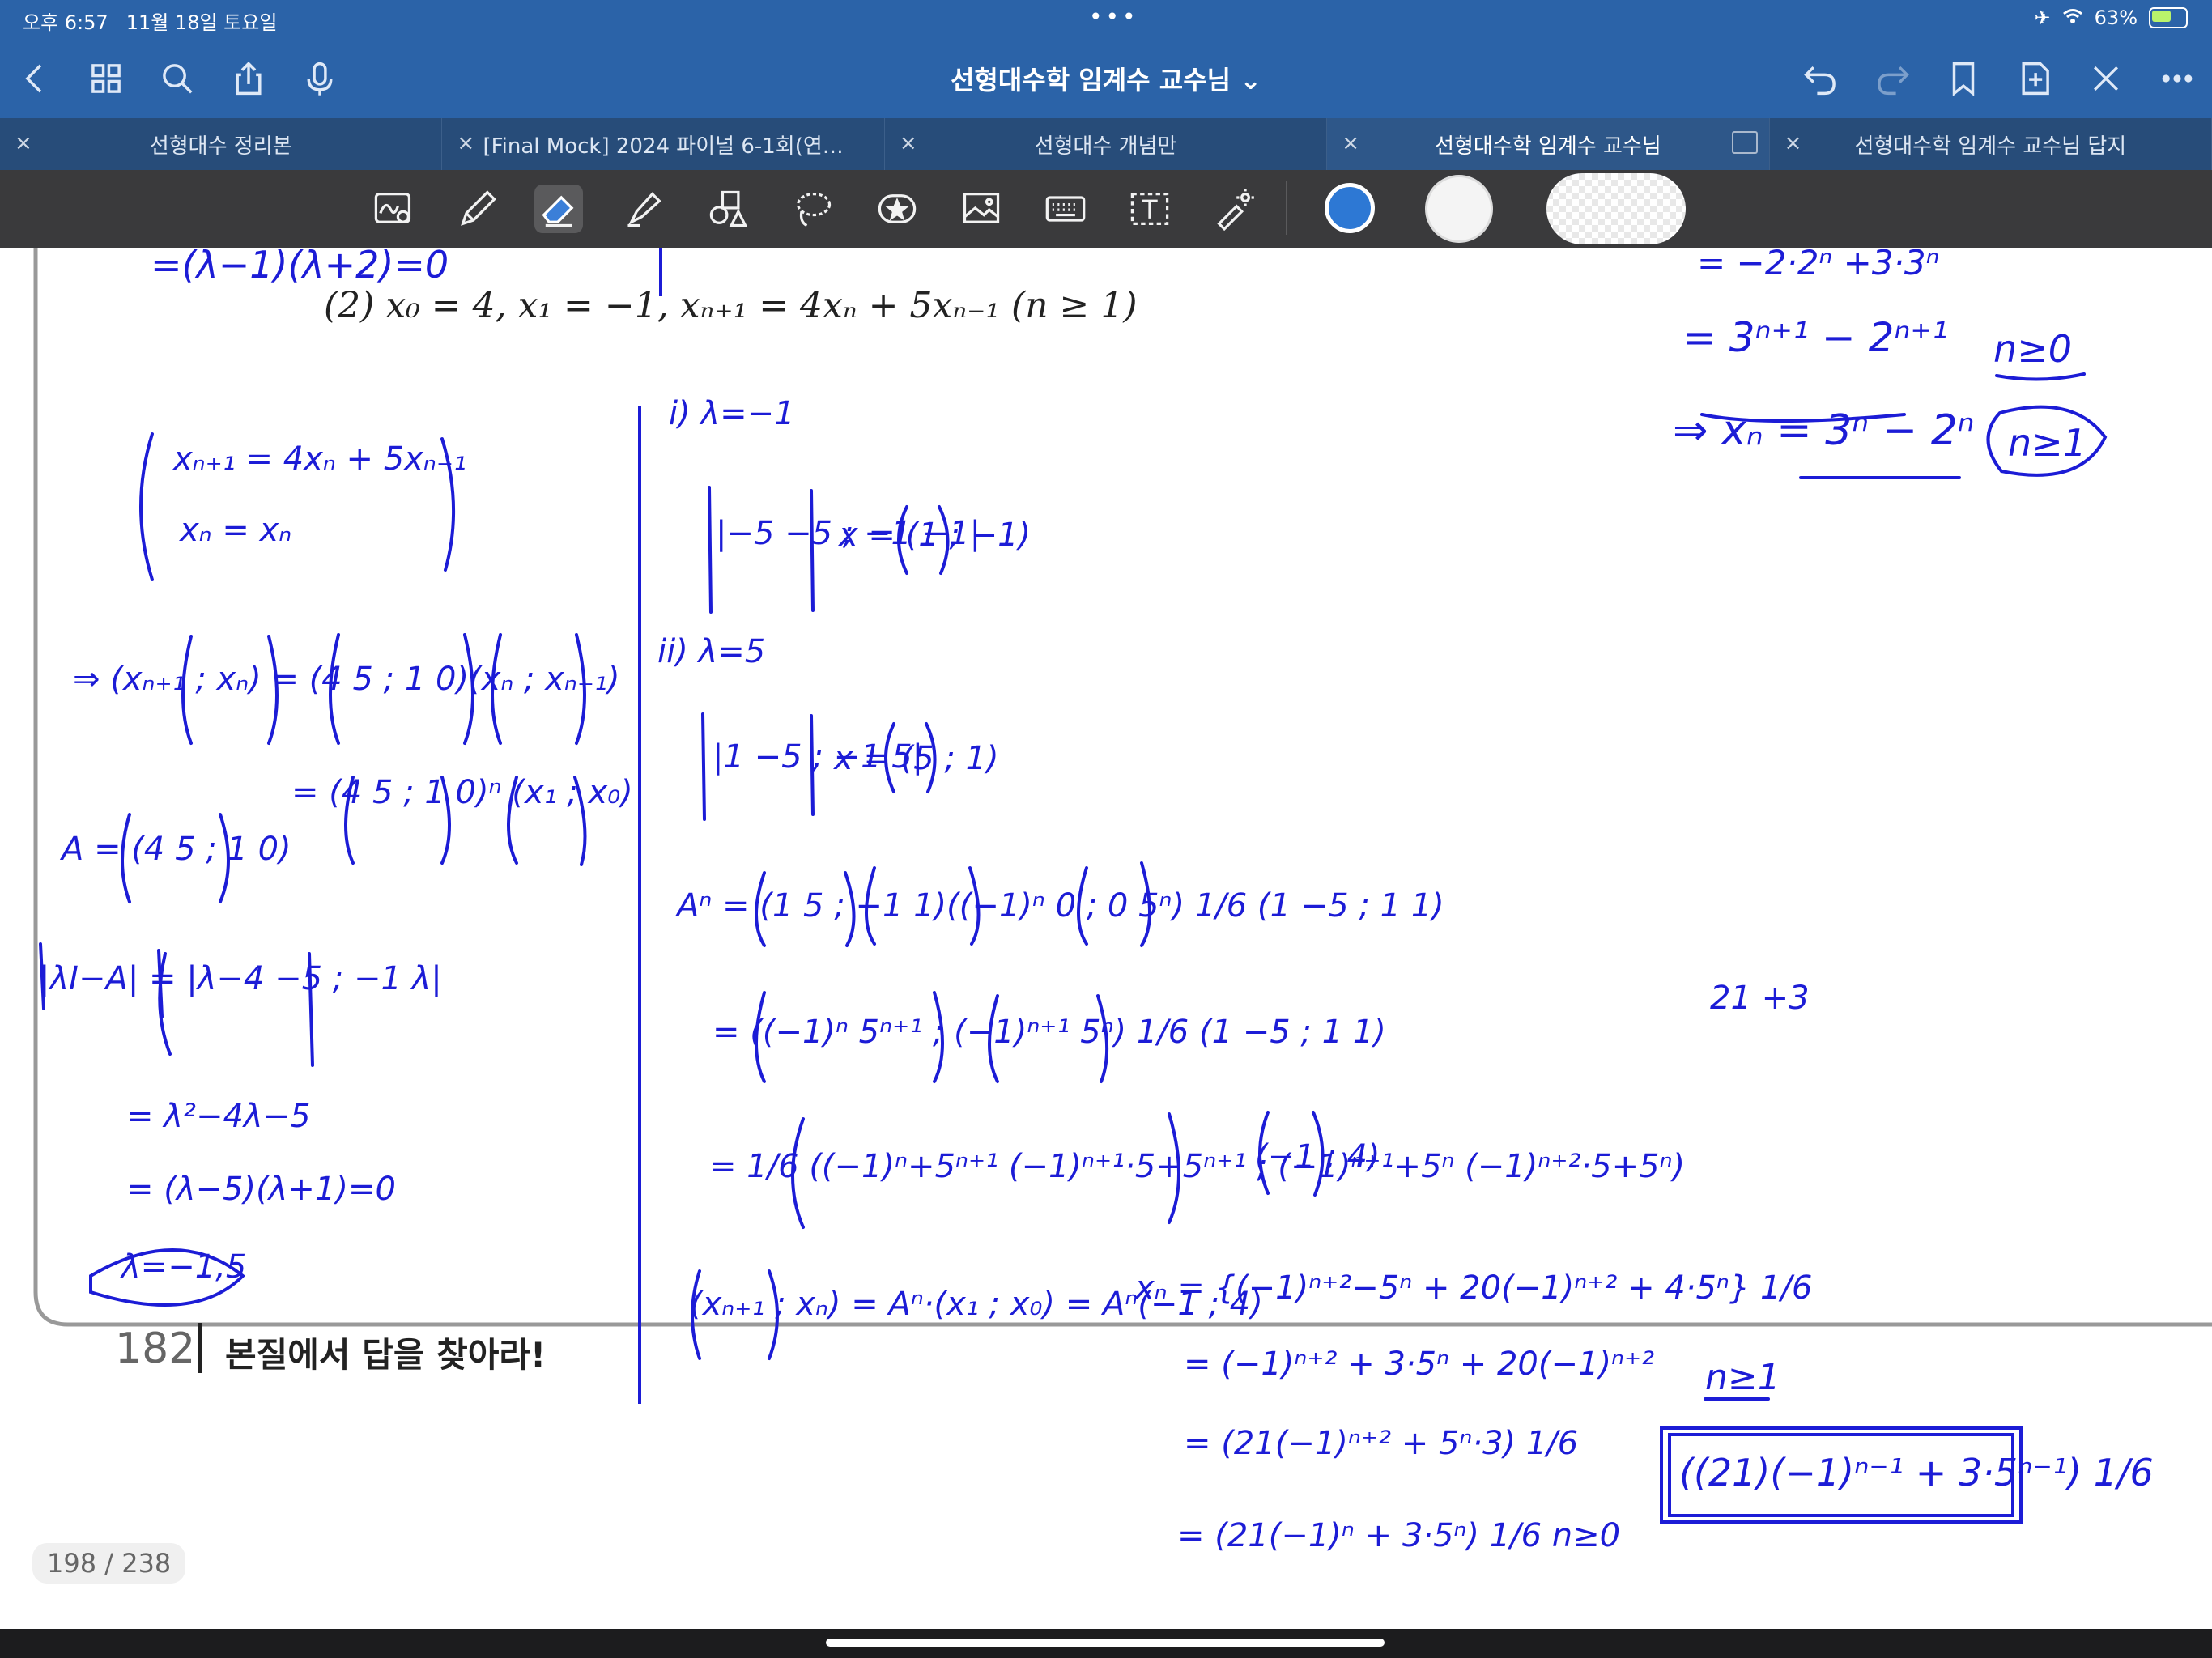  I want to click on tab-label: 선형대수 정리본, so click(221, 146).